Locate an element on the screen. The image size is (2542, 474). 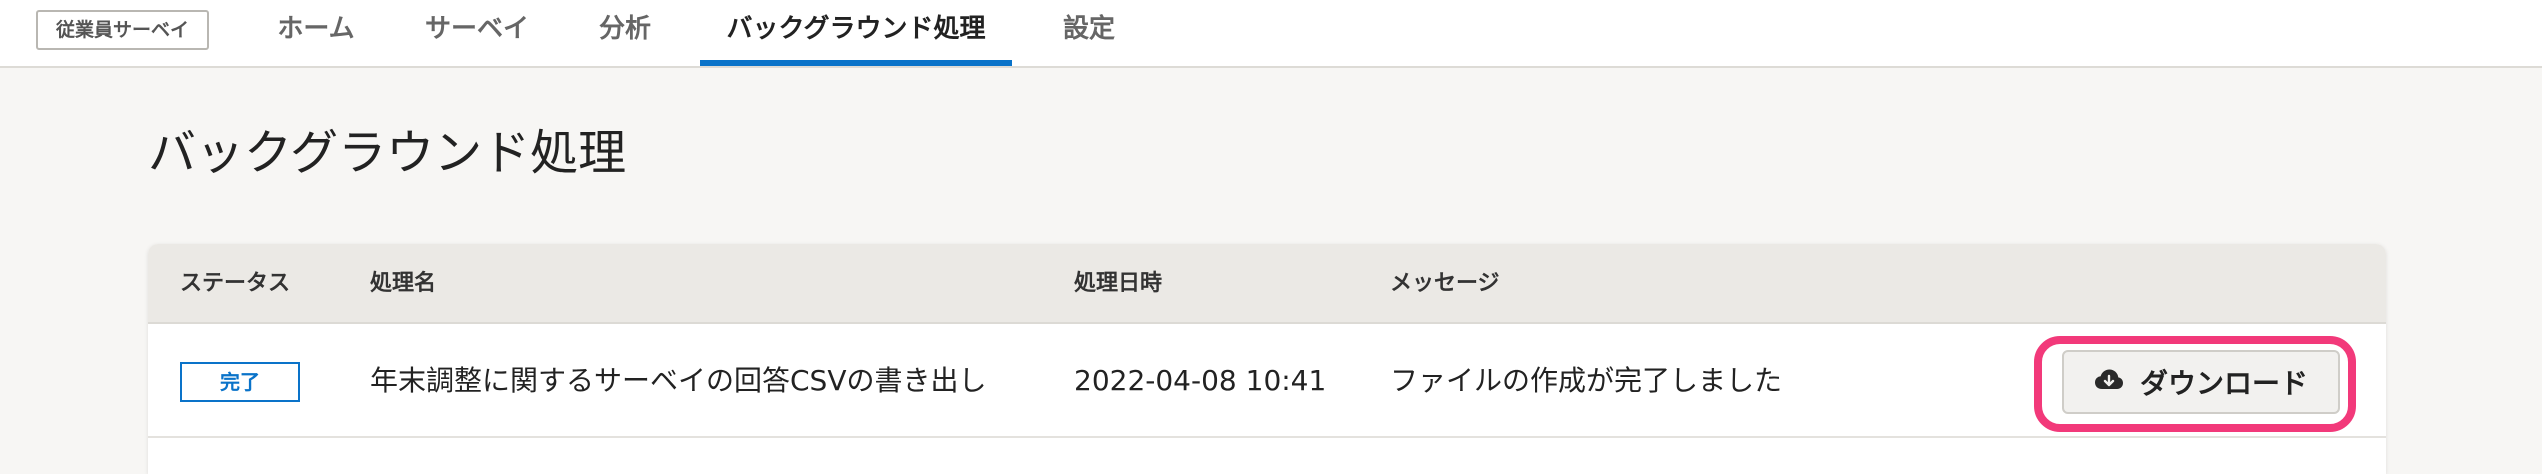
column-header-name: 処理名 is located at coordinates (403, 283).